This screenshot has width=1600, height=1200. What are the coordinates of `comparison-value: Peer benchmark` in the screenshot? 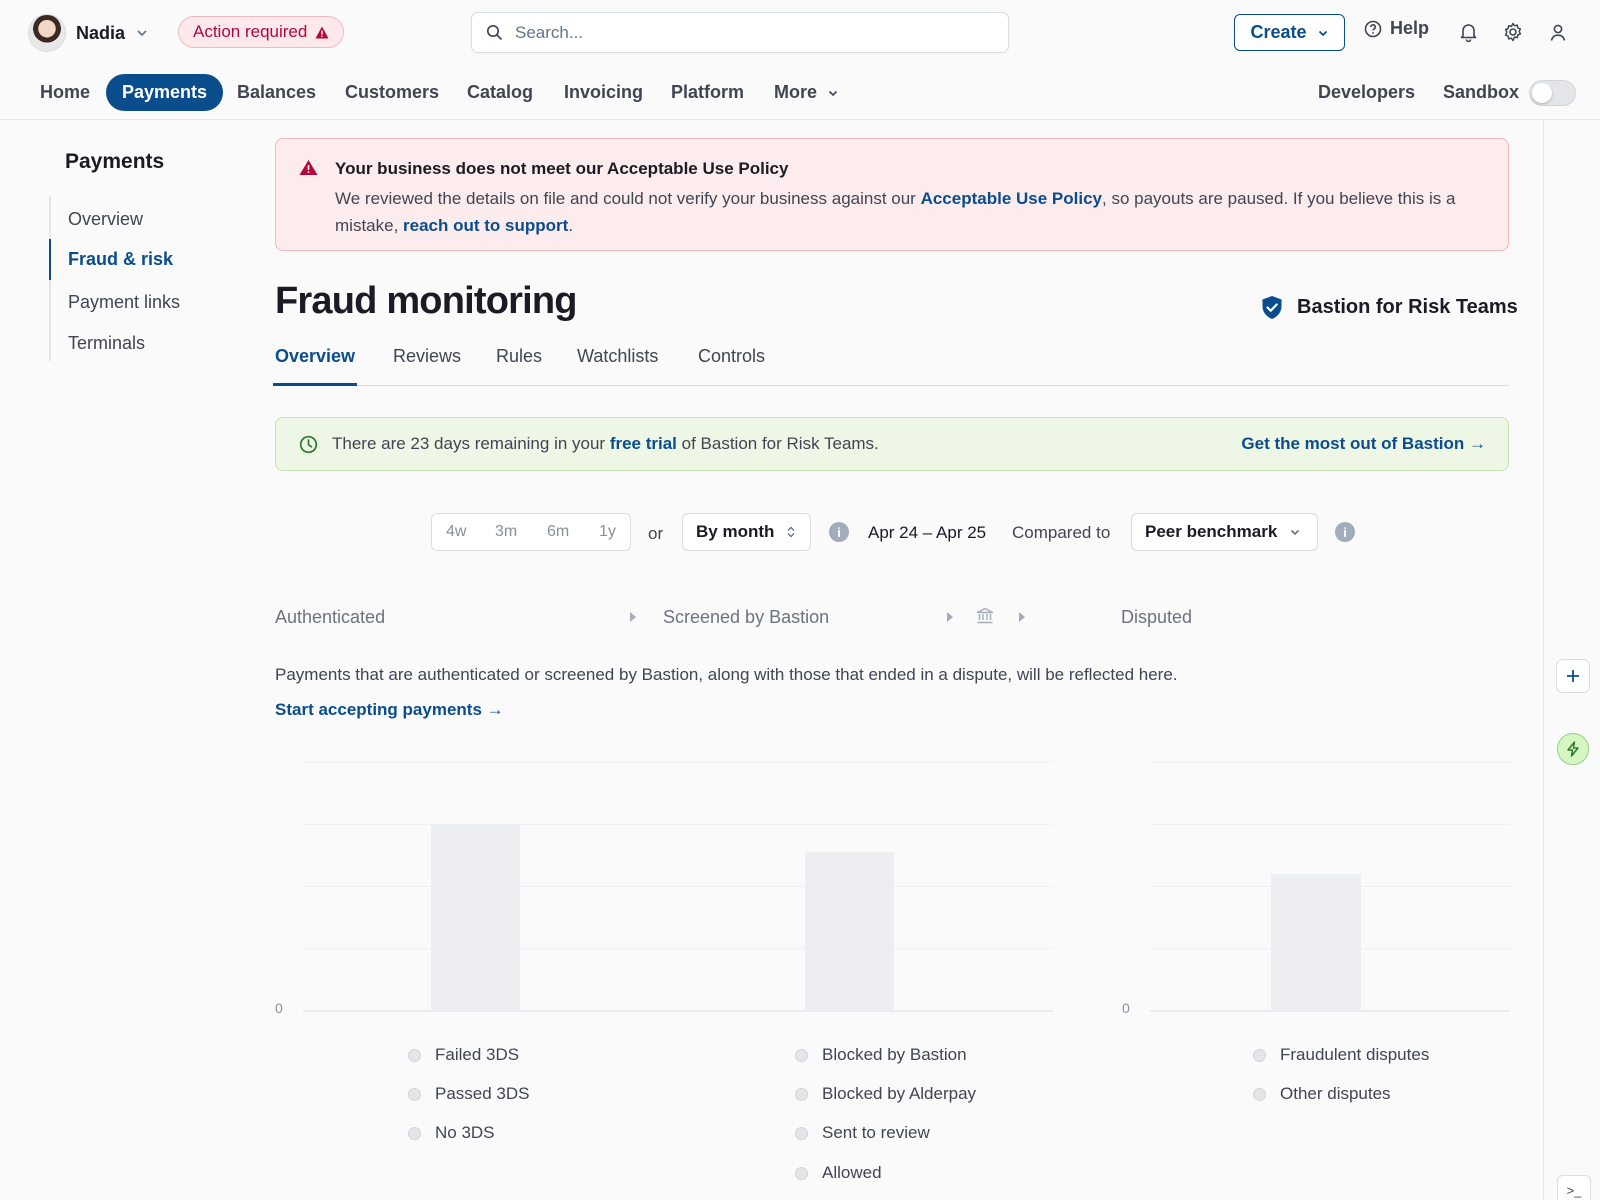 It's located at (1211, 531).